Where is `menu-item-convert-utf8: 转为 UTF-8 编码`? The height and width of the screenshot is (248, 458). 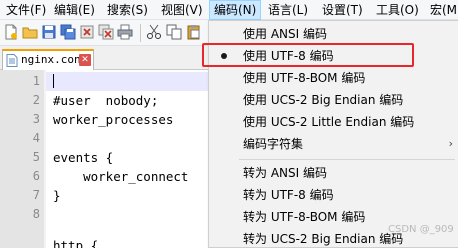 menu-item-convert-utf8: 转为 UTF-8 编码 is located at coordinates (333, 195).